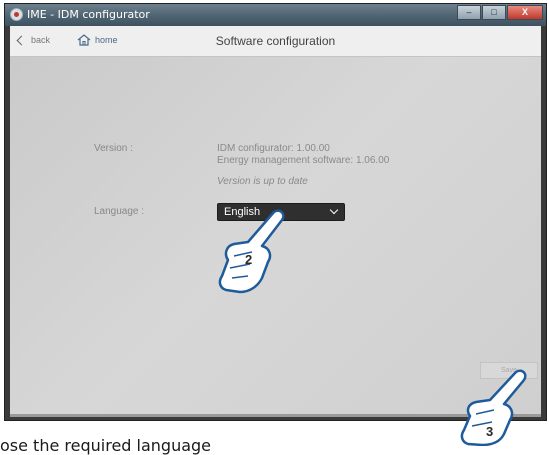 The height and width of the screenshot is (455, 549). I want to click on callout-step-3: 3, so click(489, 431).